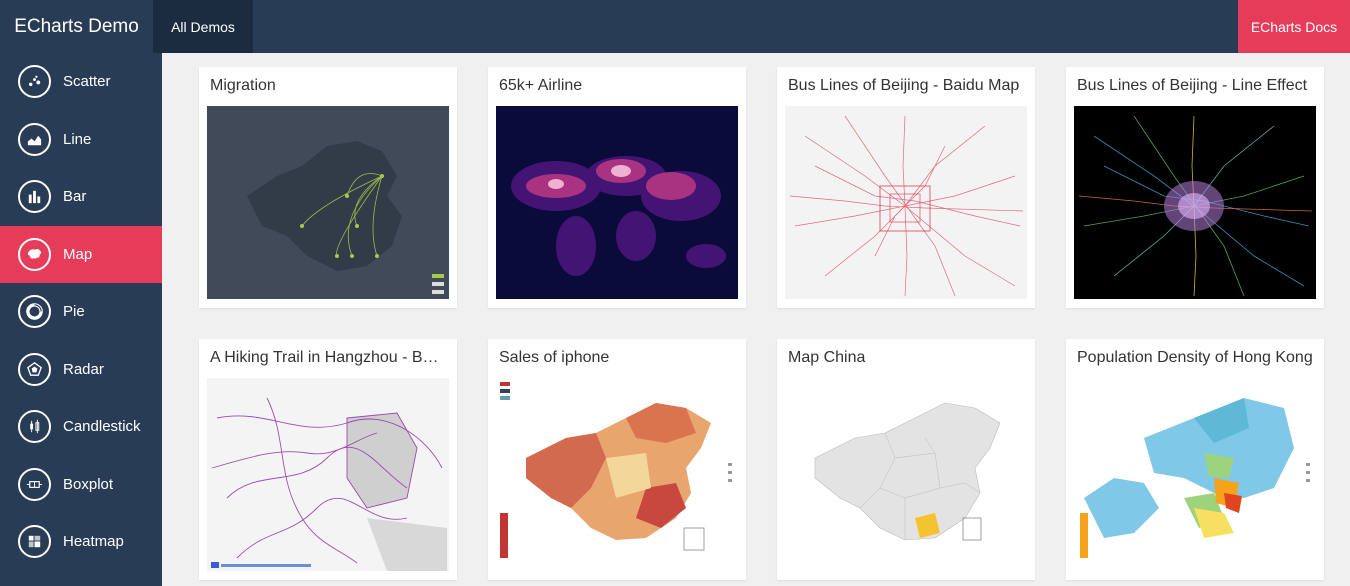  What do you see at coordinates (87, 82) in the screenshot?
I see `sidebar-item-label: Scatter` at bounding box center [87, 82].